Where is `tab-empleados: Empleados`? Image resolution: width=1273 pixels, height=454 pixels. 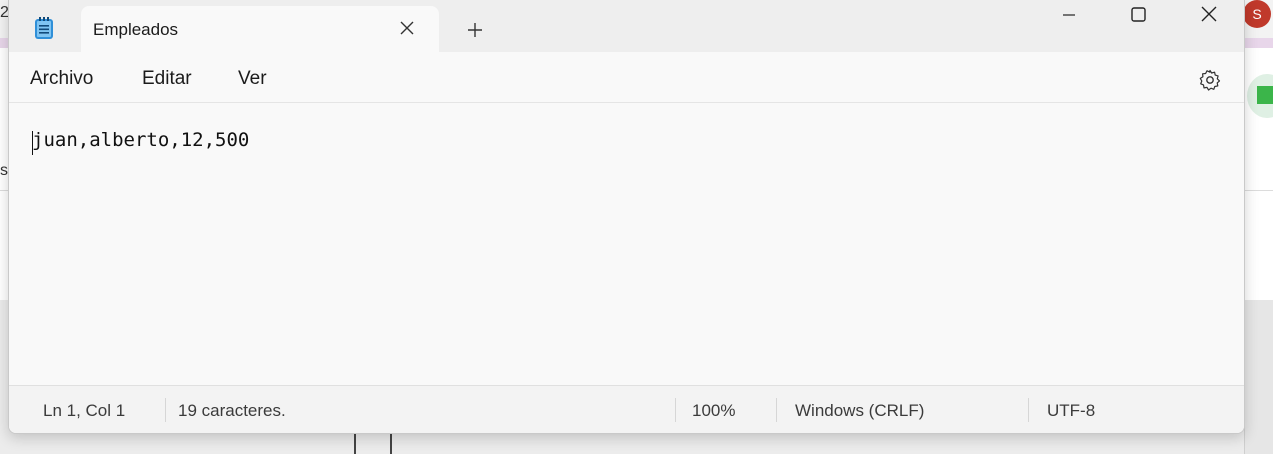 tab-empleados: Empleados is located at coordinates (260, 29).